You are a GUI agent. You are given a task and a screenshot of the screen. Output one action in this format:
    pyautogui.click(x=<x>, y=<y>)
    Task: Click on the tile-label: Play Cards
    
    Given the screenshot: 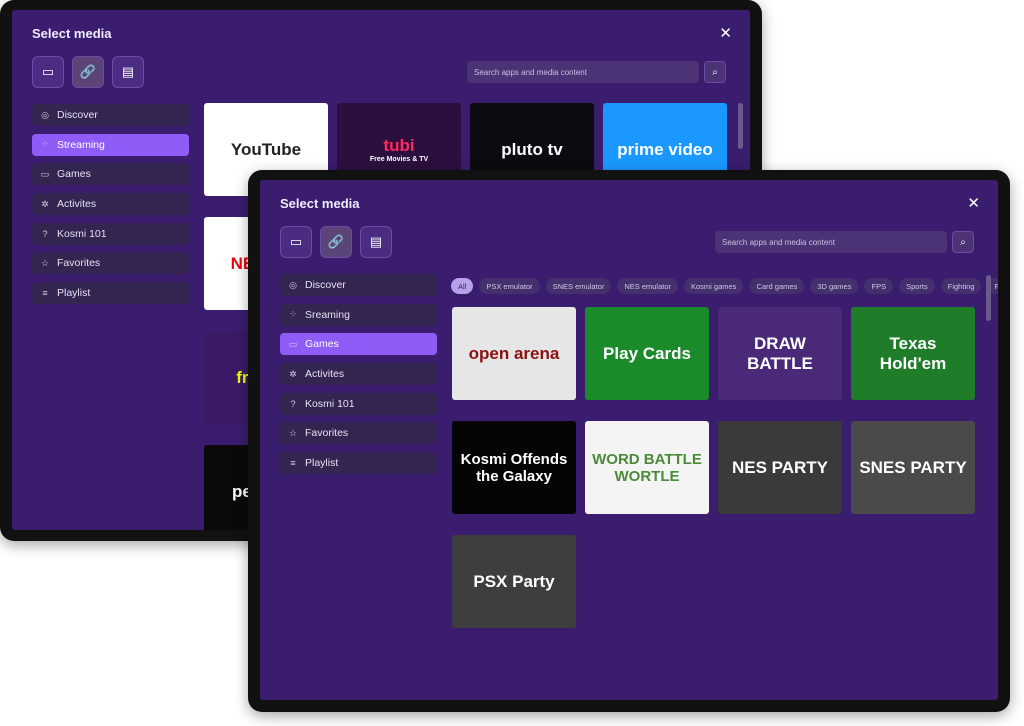 What is the action you would take?
    pyautogui.click(x=647, y=353)
    